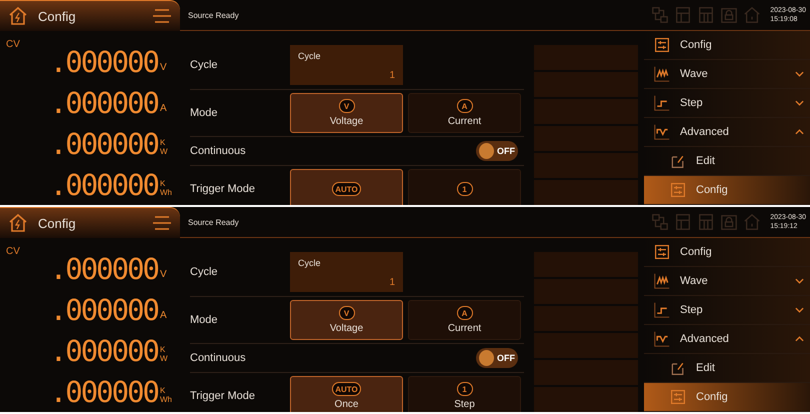  What do you see at coordinates (346, 187) in the screenshot?
I see `option-button: AUTO` at bounding box center [346, 187].